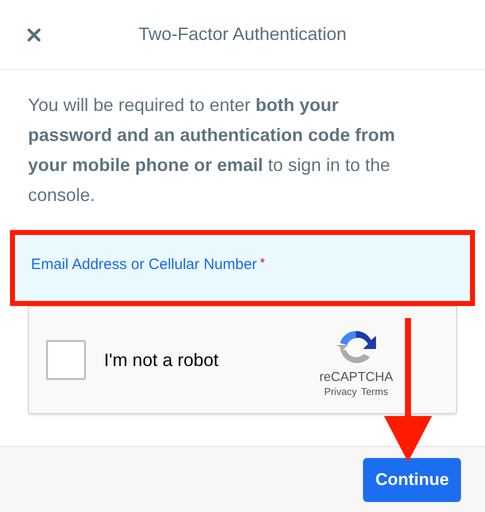 This screenshot has width=485, height=512. I want to click on field-label: Email Address or Cellular Number, so click(144, 264).